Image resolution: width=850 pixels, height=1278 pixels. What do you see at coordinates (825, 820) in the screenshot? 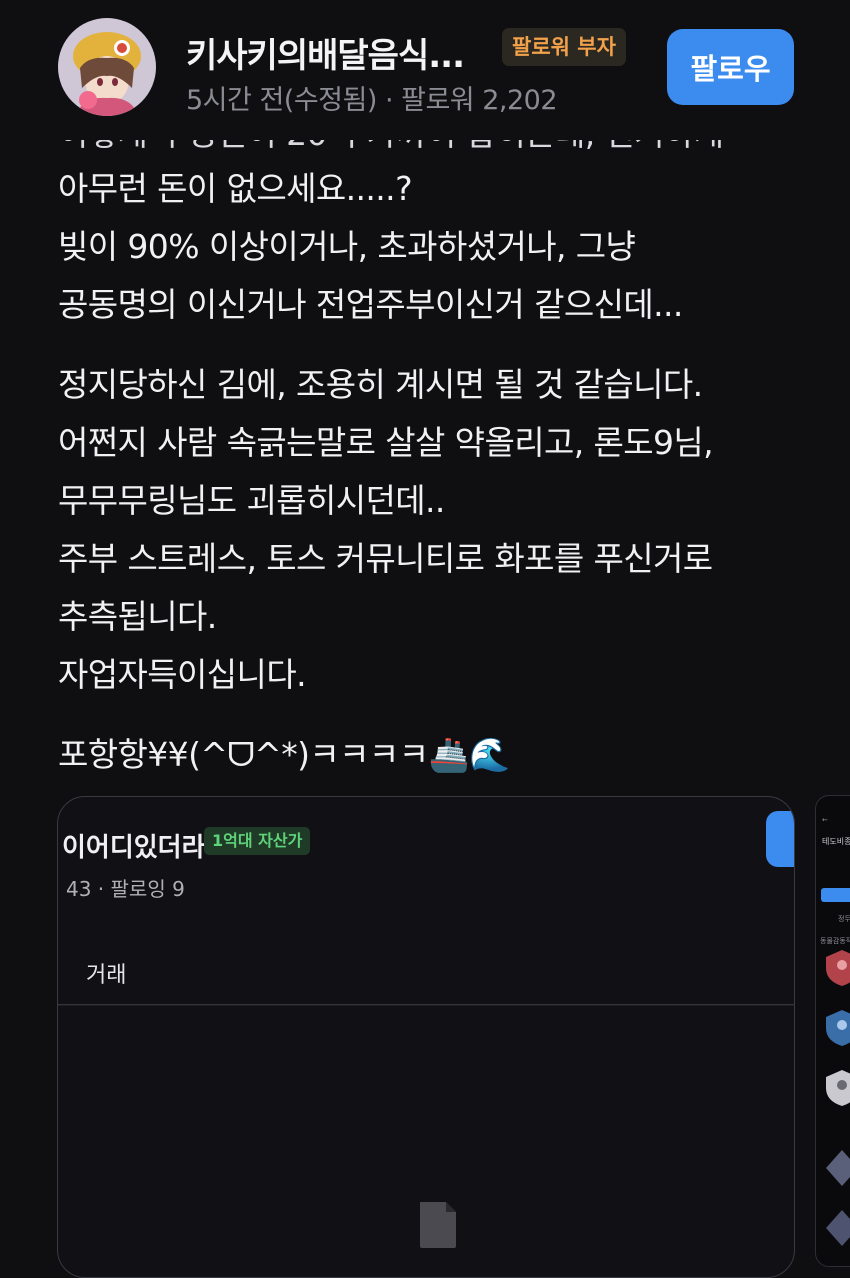
I see `back-arrow-icon: ←` at bounding box center [825, 820].